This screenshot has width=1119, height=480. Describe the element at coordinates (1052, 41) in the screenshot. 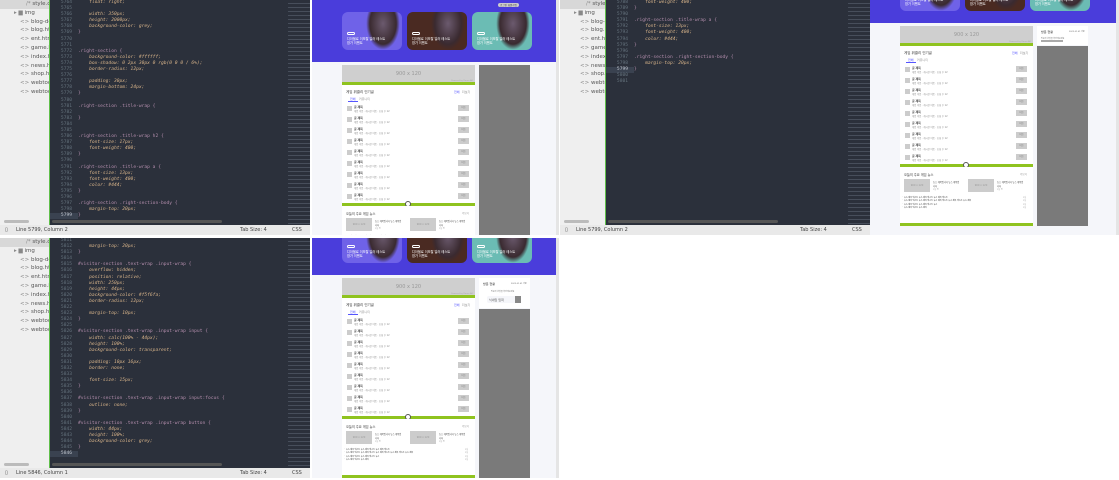

I see `visitor-input-wrap` at that location.